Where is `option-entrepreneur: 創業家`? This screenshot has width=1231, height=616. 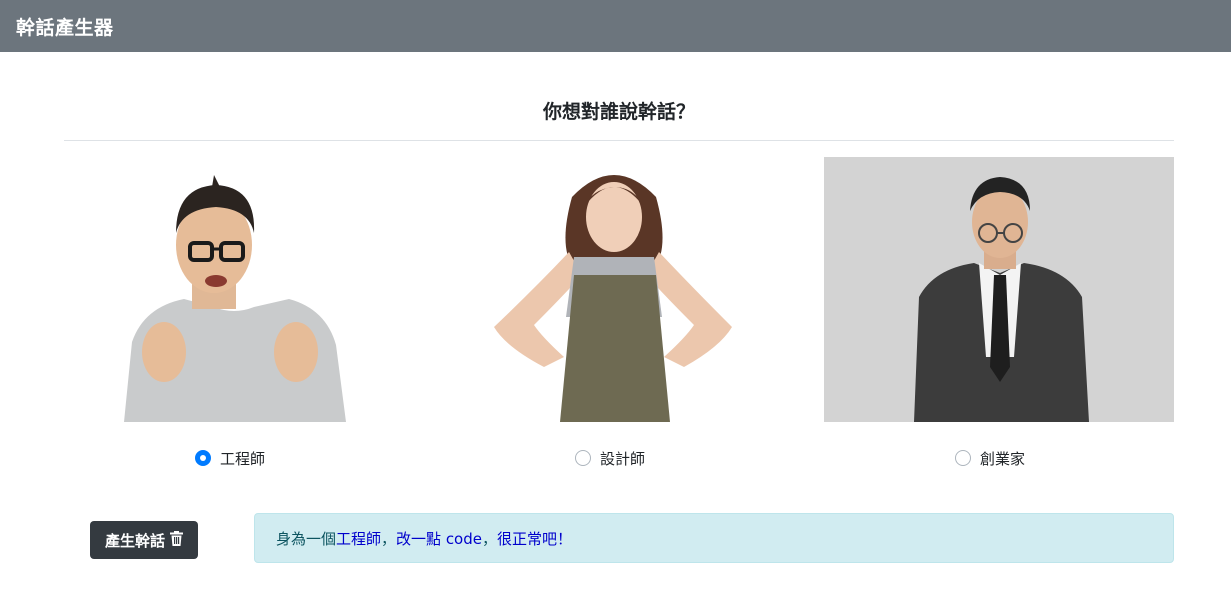
option-entrepreneur: 創業家 is located at coordinates (990, 458).